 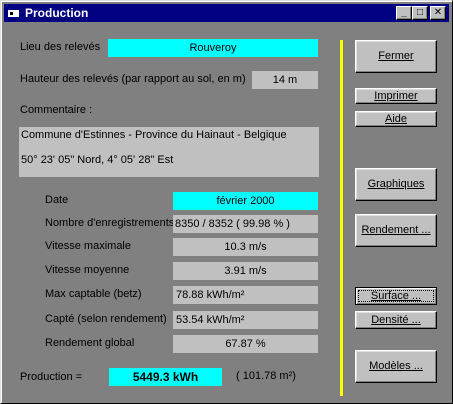 I want to click on nb-enregistrements-value: 8350 / 8352 ( 99.98 % ), so click(x=245, y=224).